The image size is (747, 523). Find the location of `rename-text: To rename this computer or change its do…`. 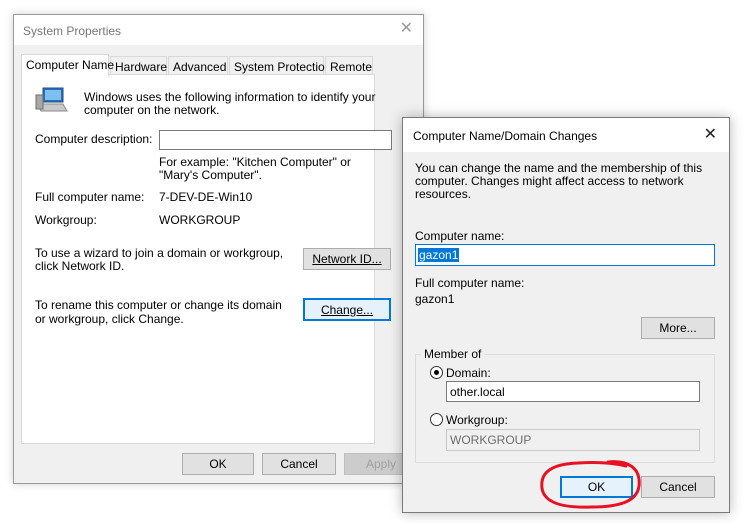

rename-text: To rename this computer or change its do… is located at coordinates (158, 312).